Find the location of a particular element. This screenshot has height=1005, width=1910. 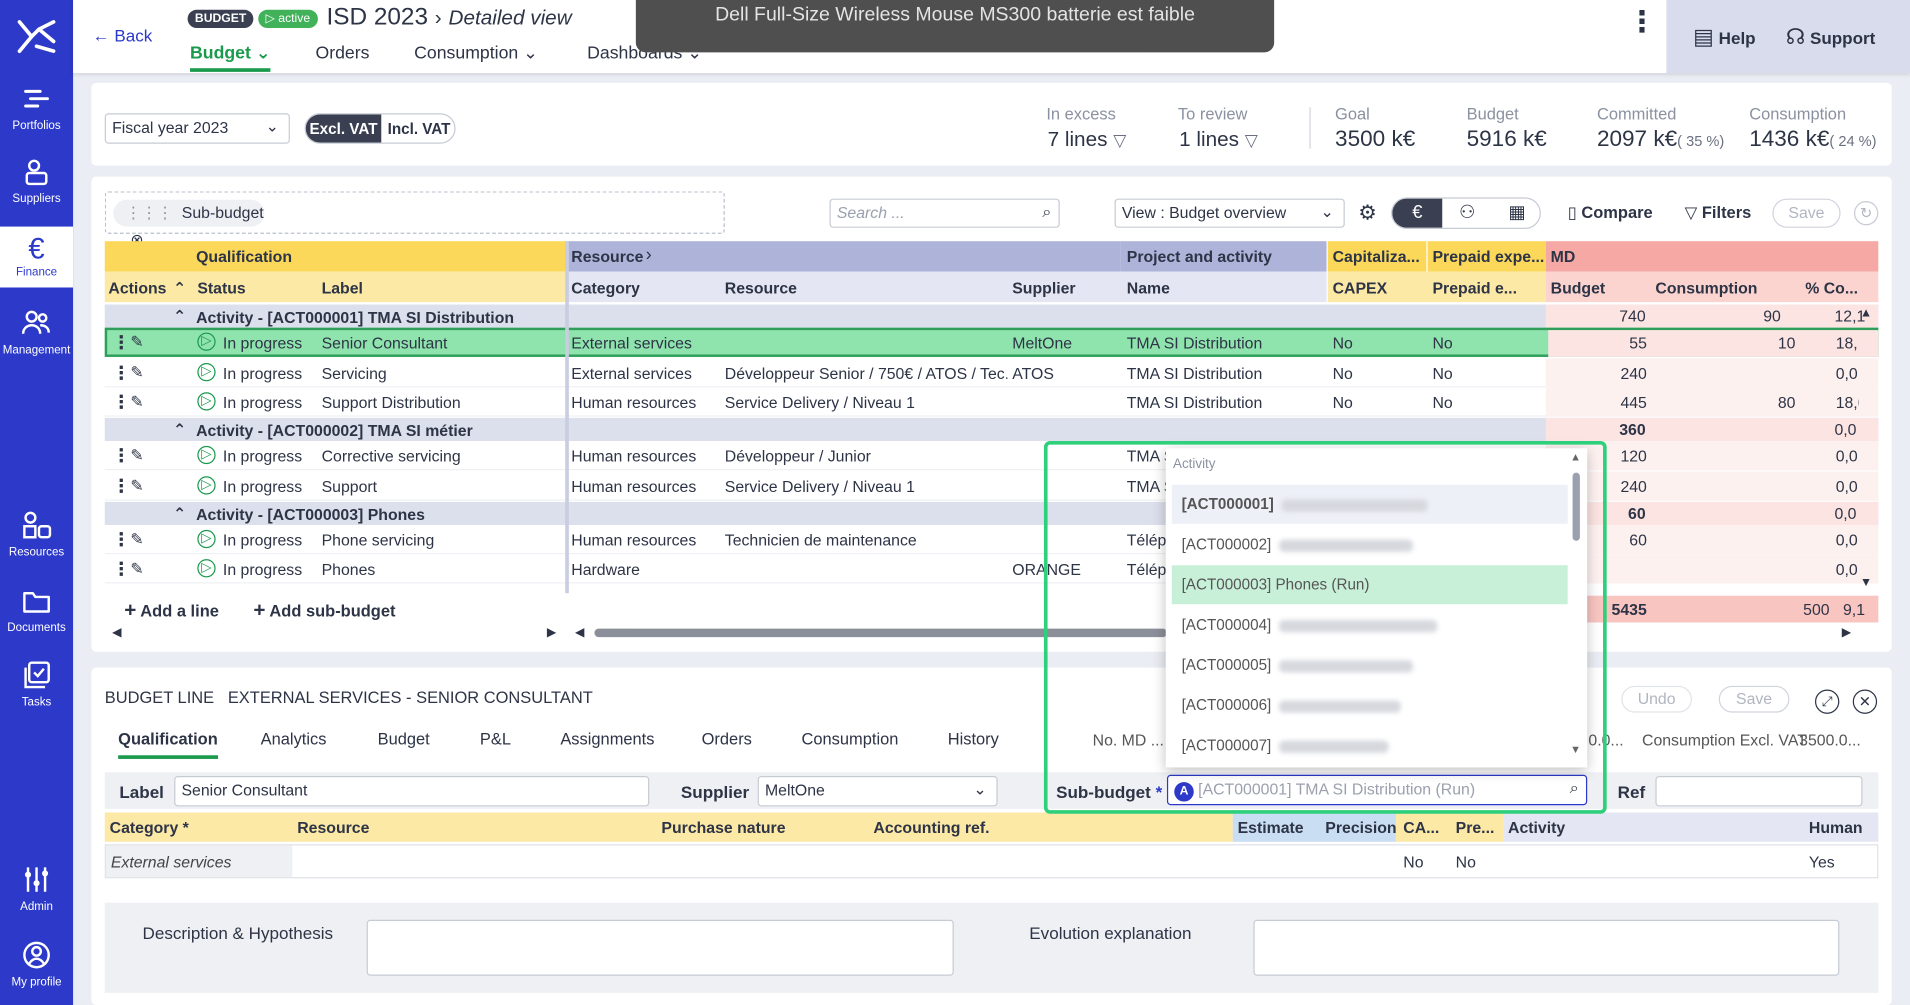

col-supplier: Supplier is located at coordinates (1043, 288).